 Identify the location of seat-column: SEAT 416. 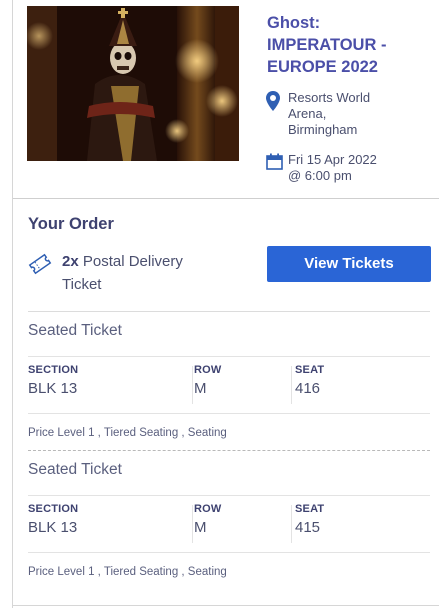
(309, 380).